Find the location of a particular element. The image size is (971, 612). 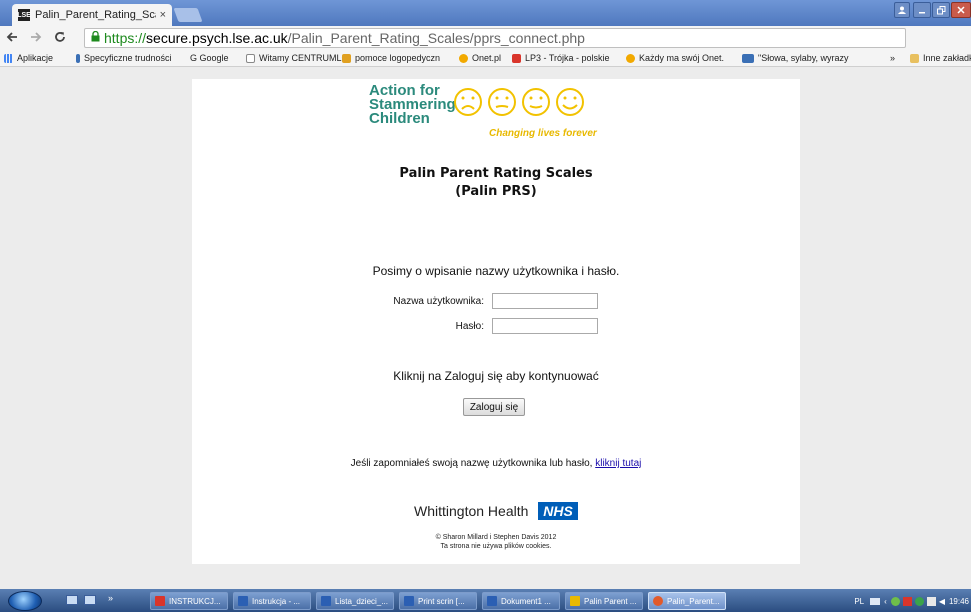

password-label: Hasło: is located at coordinates (469, 326).